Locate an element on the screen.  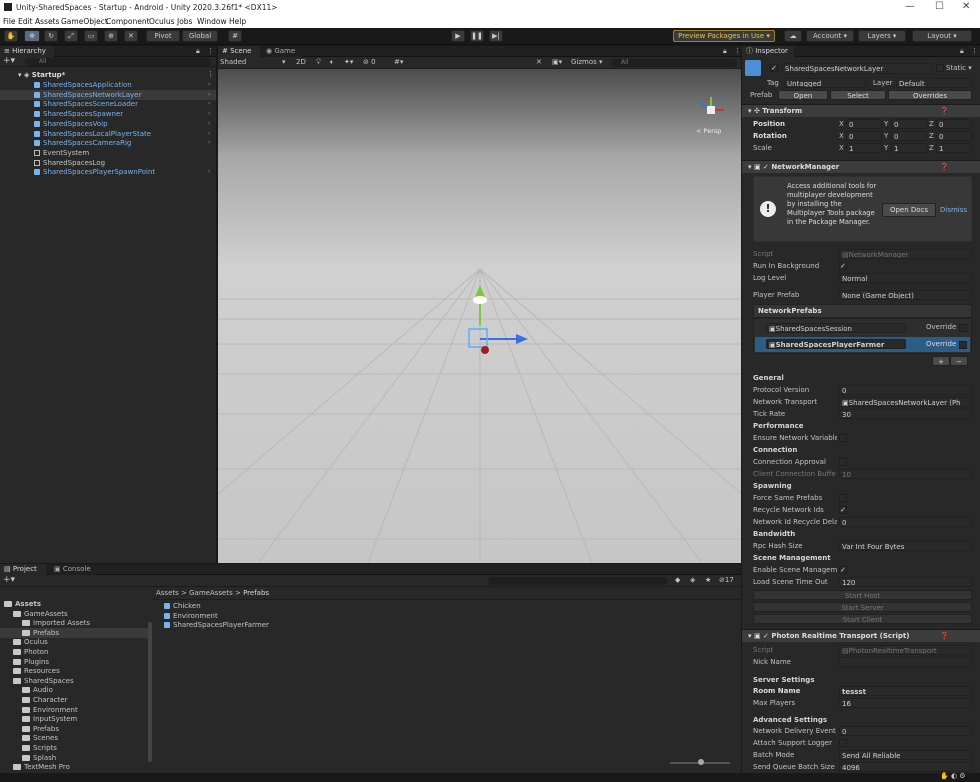
status-icons: ✋ ◐ ⚙ is located at coordinates (953, 776).